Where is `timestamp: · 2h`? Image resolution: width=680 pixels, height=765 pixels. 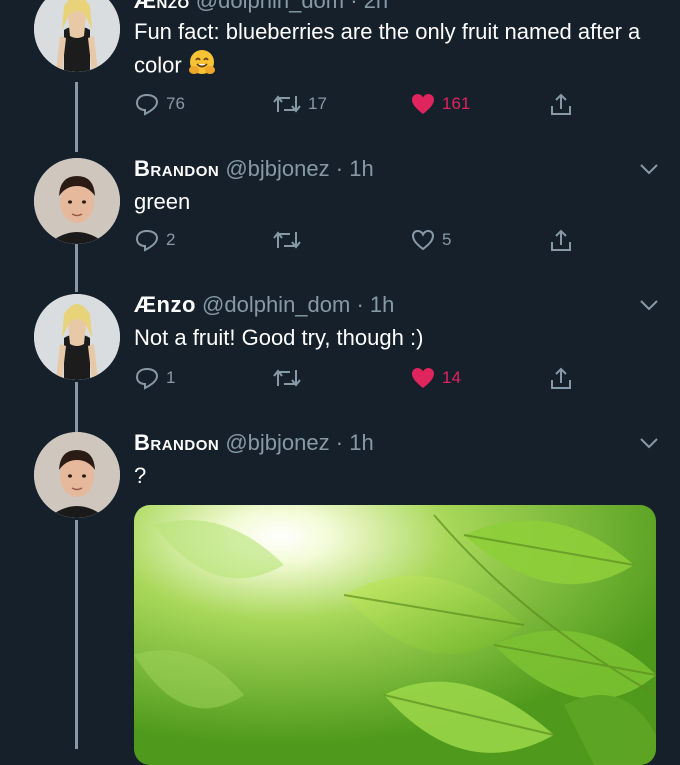
timestamp: · 2h is located at coordinates (369, 6).